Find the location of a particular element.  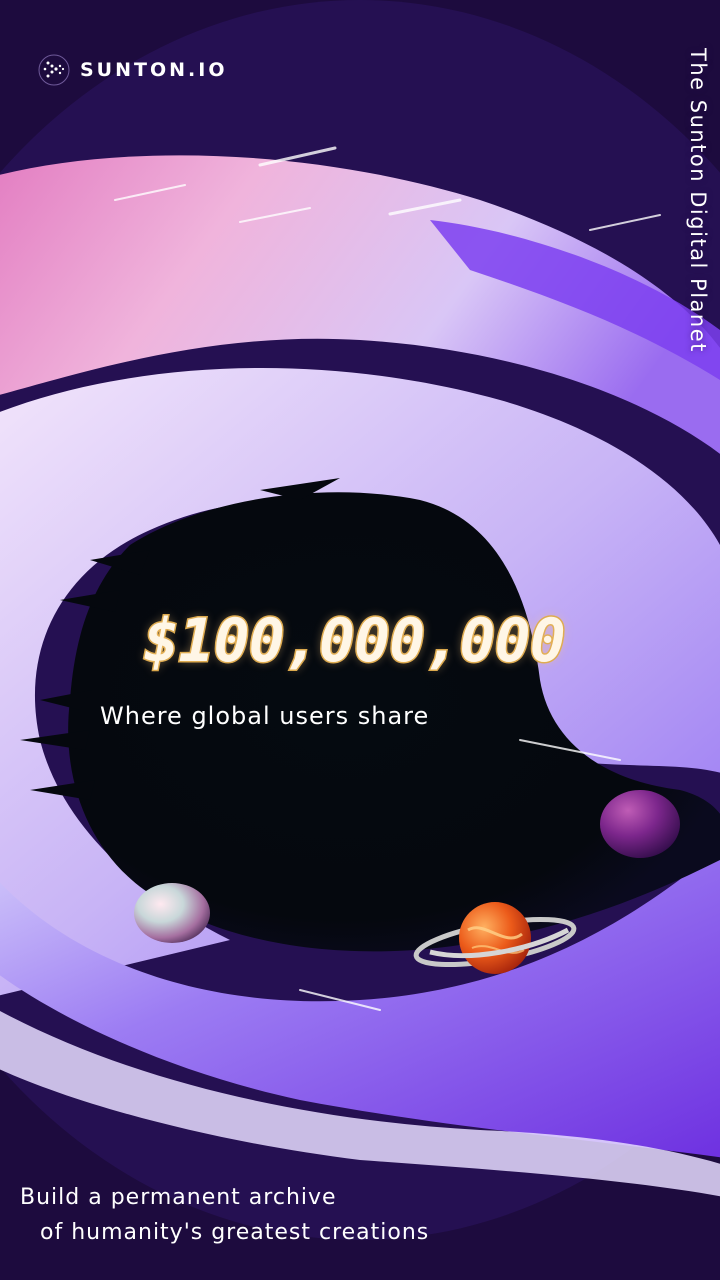

purple-planet-icon is located at coordinates (640, 824).